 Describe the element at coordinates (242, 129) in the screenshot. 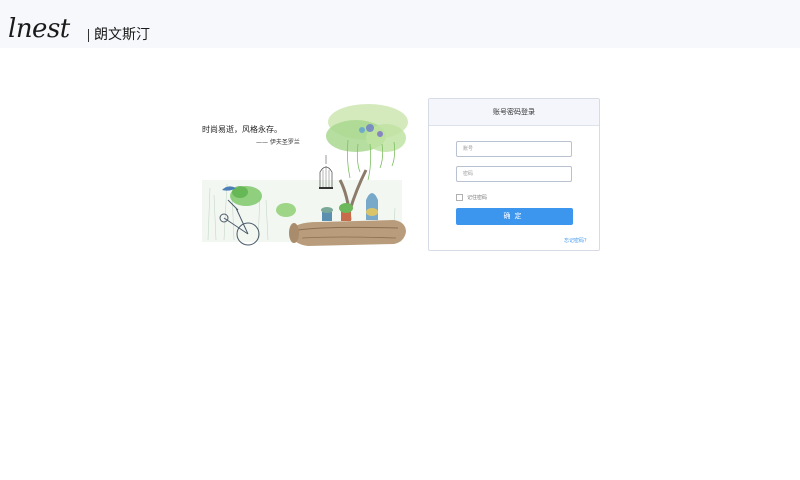

I see `quote-text: 时尚易逝，风格永存。` at that location.